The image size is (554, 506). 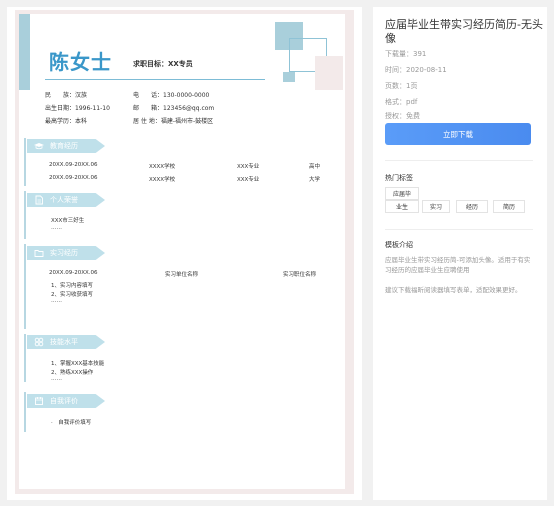 What do you see at coordinates (300, 275) in the screenshot?
I see `intern-position: 实习职位名称` at bounding box center [300, 275].